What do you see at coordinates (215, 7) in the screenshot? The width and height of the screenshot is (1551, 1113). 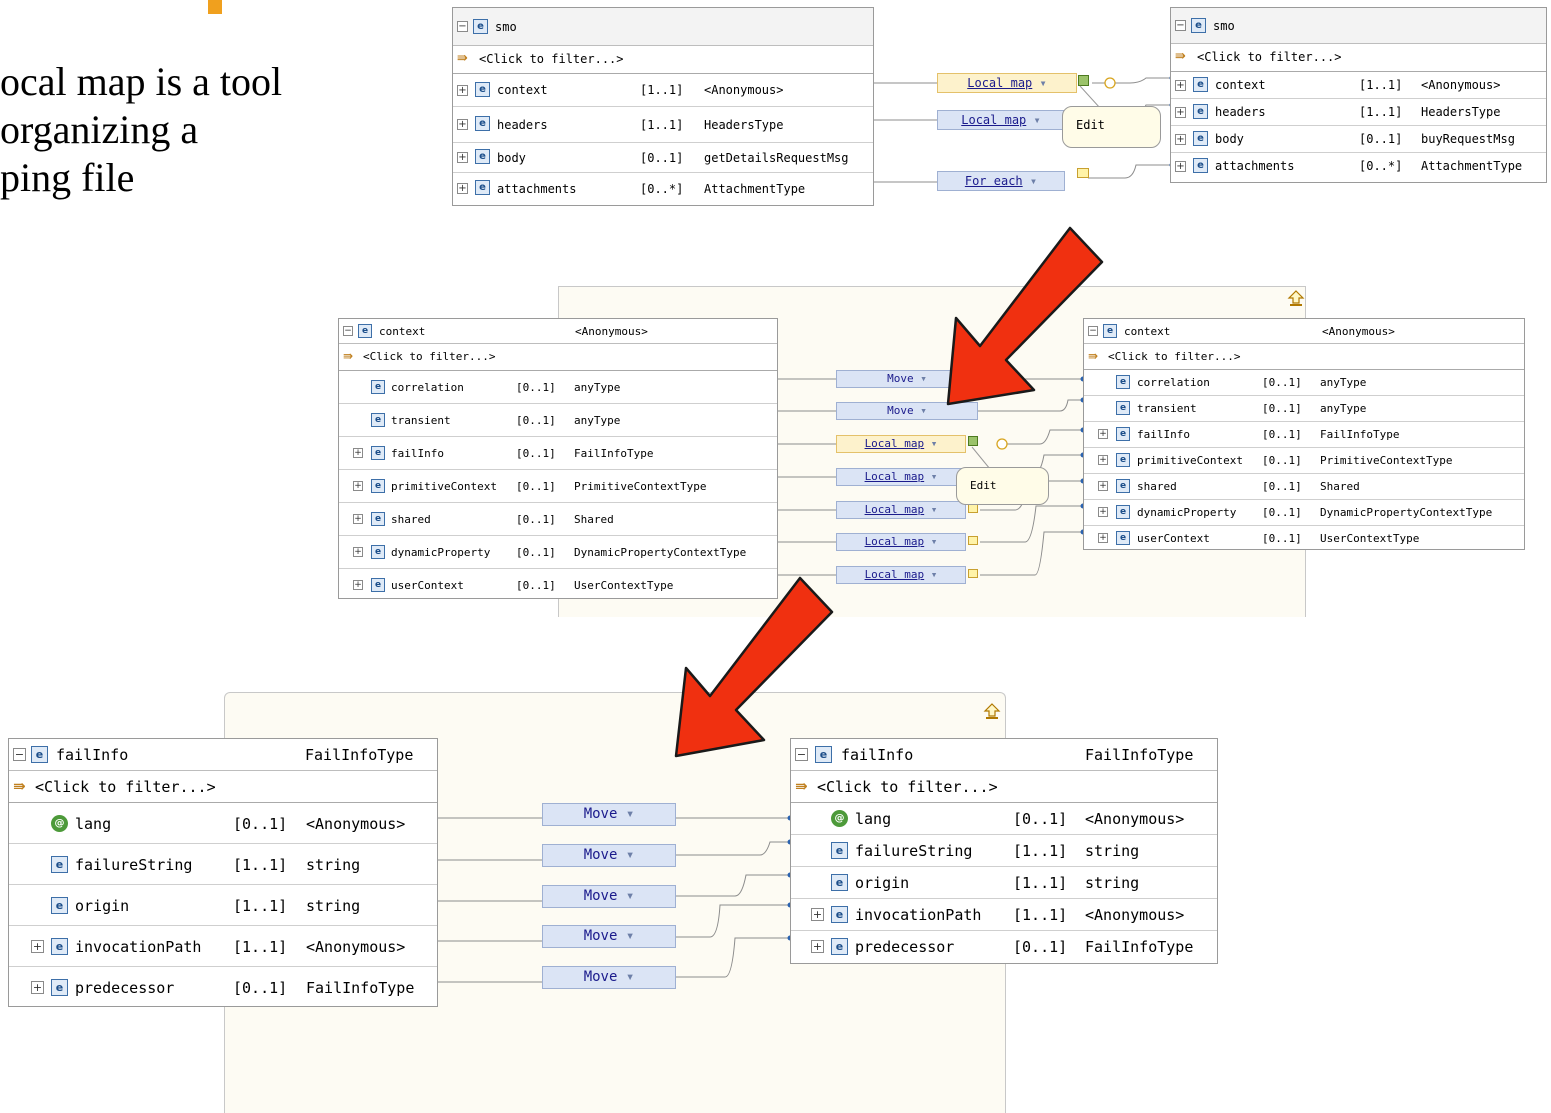 I see `slide-accent-mark` at bounding box center [215, 7].